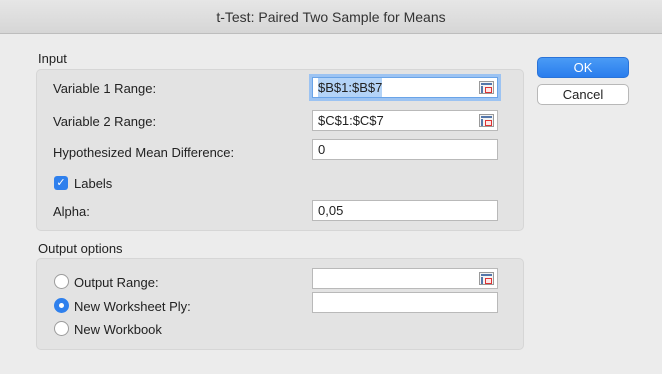  What do you see at coordinates (405, 149) in the screenshot?
I see `mean-difference-field: 0` at bounding box center [405, 149].